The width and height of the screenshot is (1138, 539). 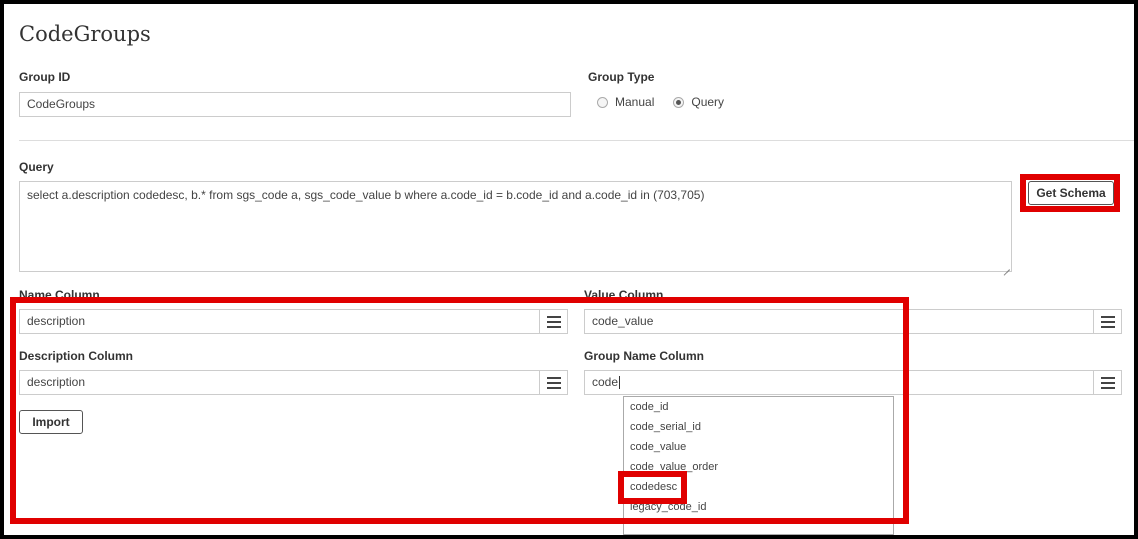 What do you see at coordinates (679, 102) in the screenshot?
I see `radio-query` at bounding box center [679, 102].